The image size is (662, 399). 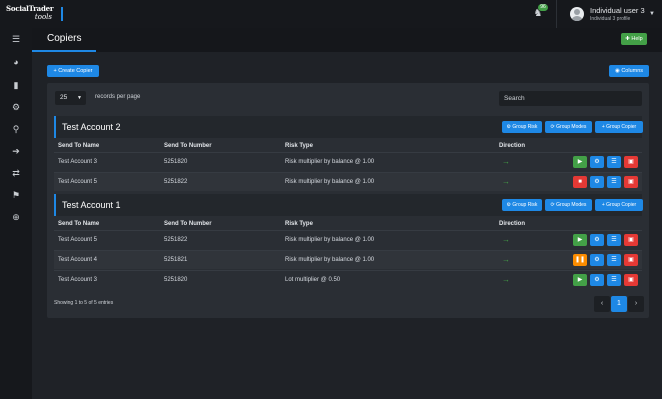 I want to click on divider, so click(x=556, y=14).